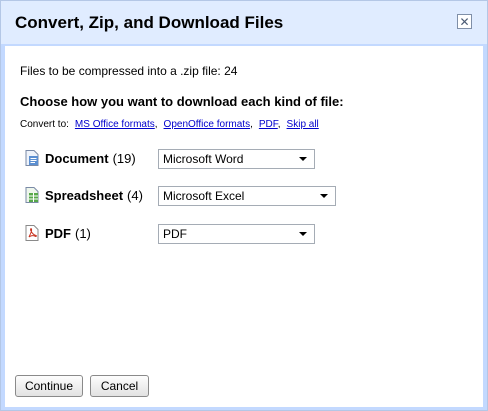  I want to click on document-icon, so click(32, 158).